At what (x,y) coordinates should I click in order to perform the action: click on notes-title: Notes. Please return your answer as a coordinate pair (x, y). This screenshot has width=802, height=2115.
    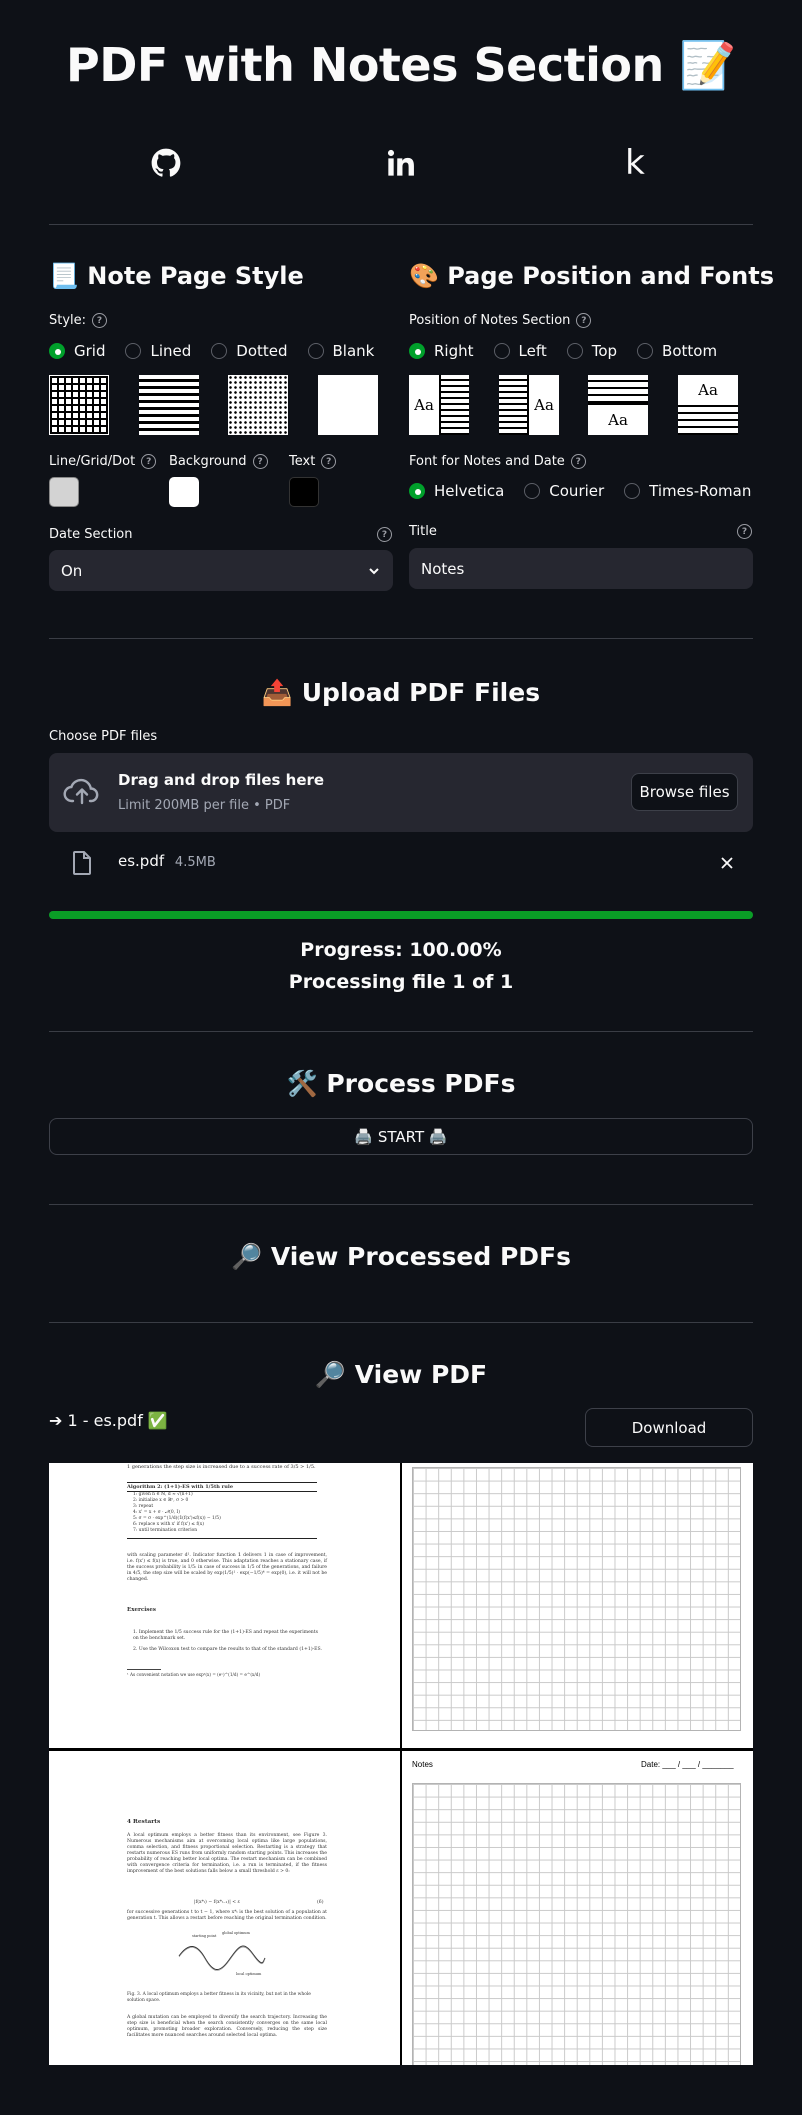
    Looking at the image, I should click on (422, 1764).